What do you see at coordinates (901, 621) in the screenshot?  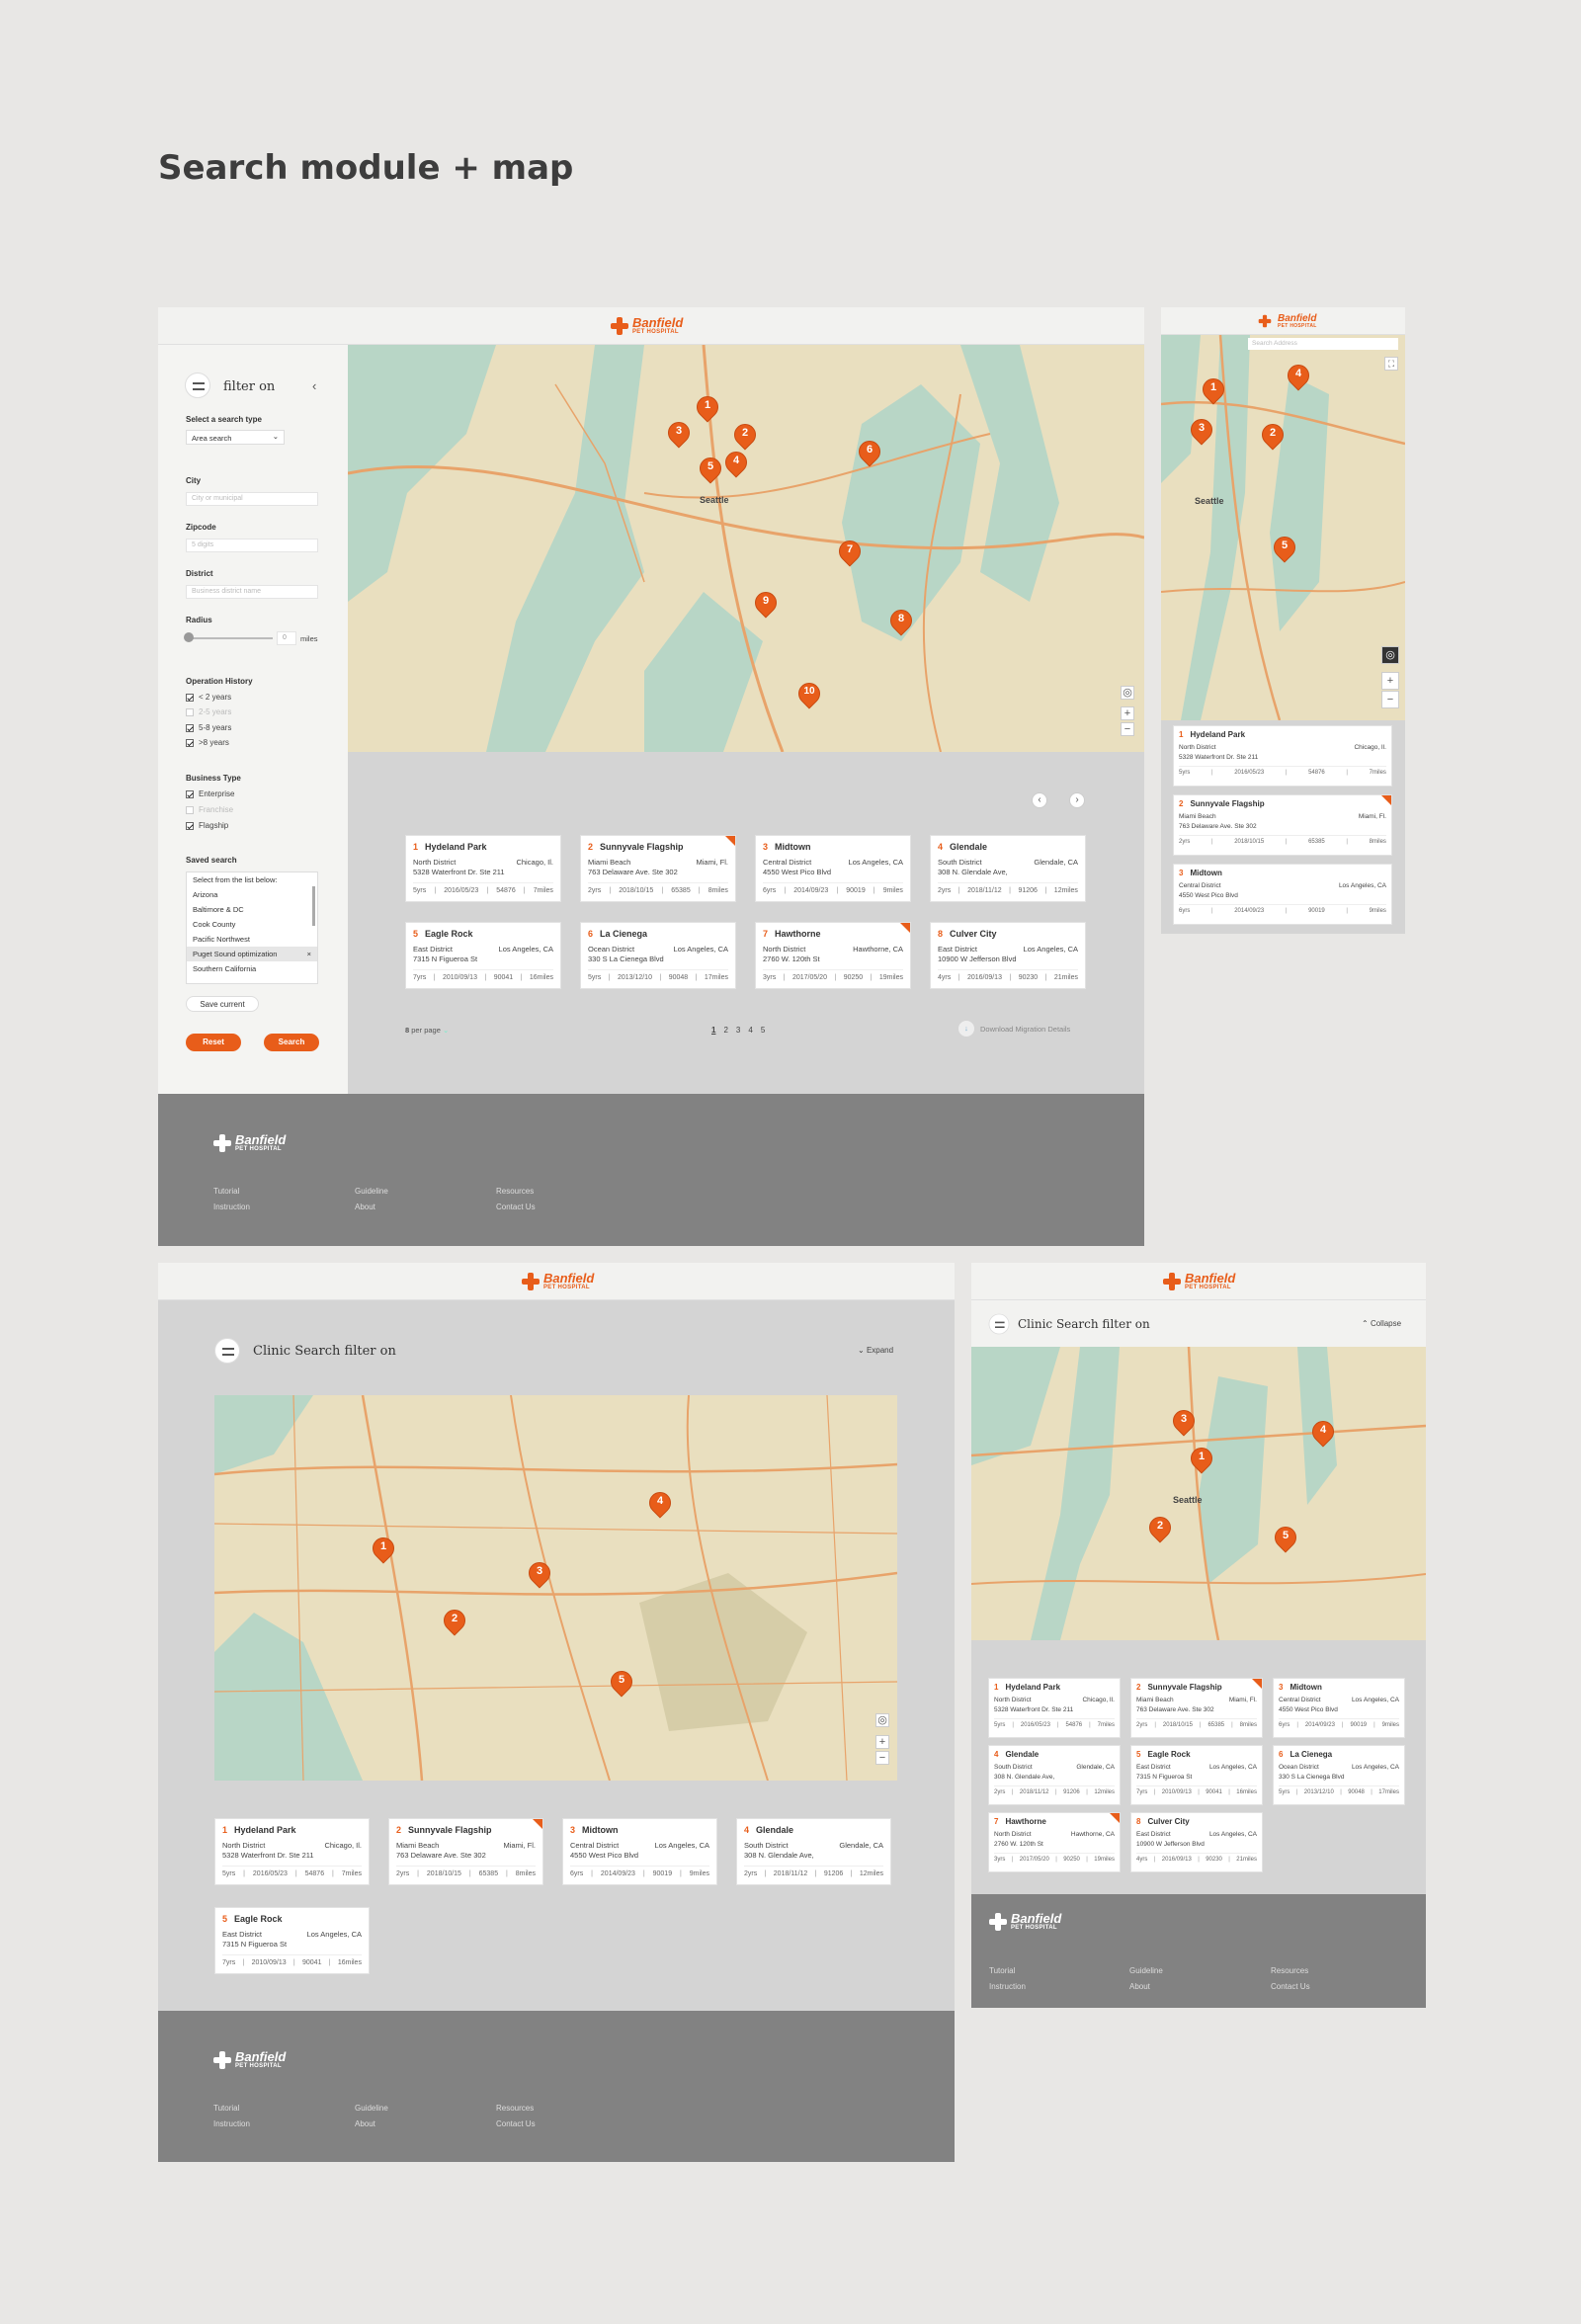 I see `map-pin: 8` at bounding box center [901, 621].